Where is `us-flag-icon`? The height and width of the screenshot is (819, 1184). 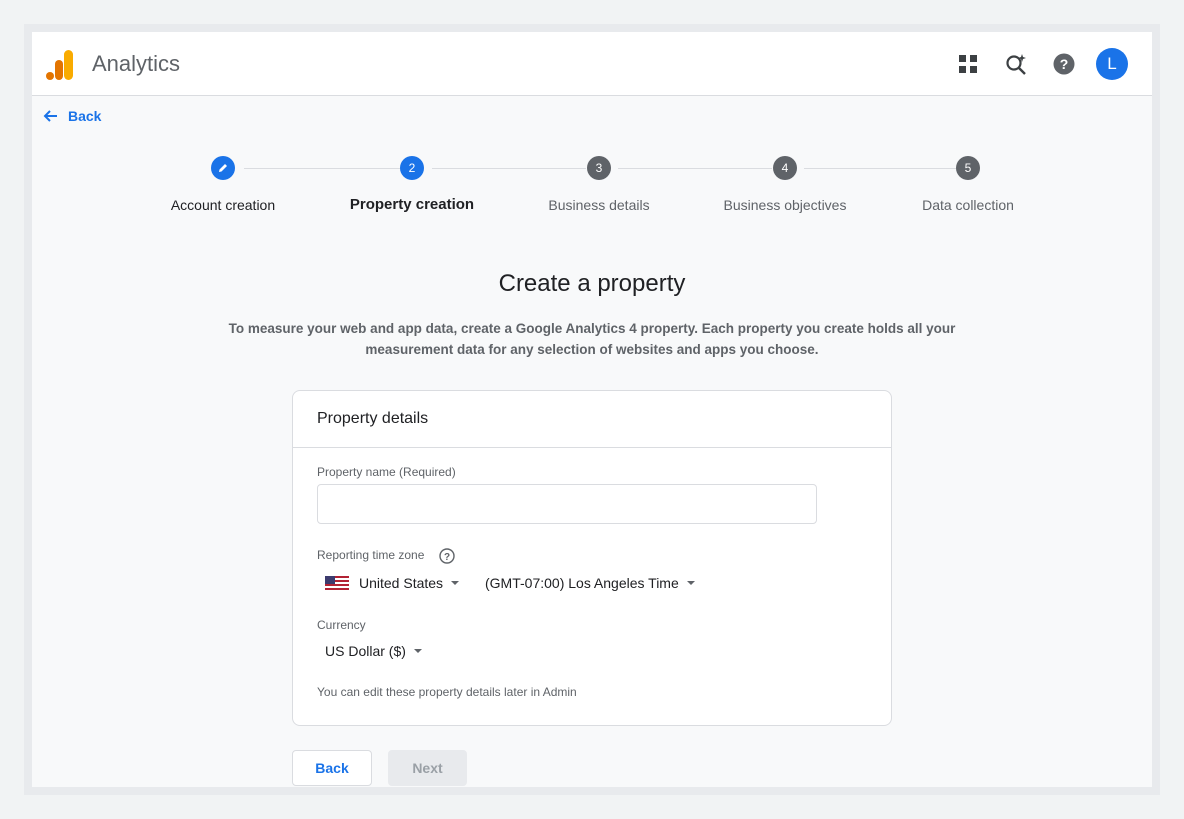
us-flag-icon is located at coordinates (337, 583).